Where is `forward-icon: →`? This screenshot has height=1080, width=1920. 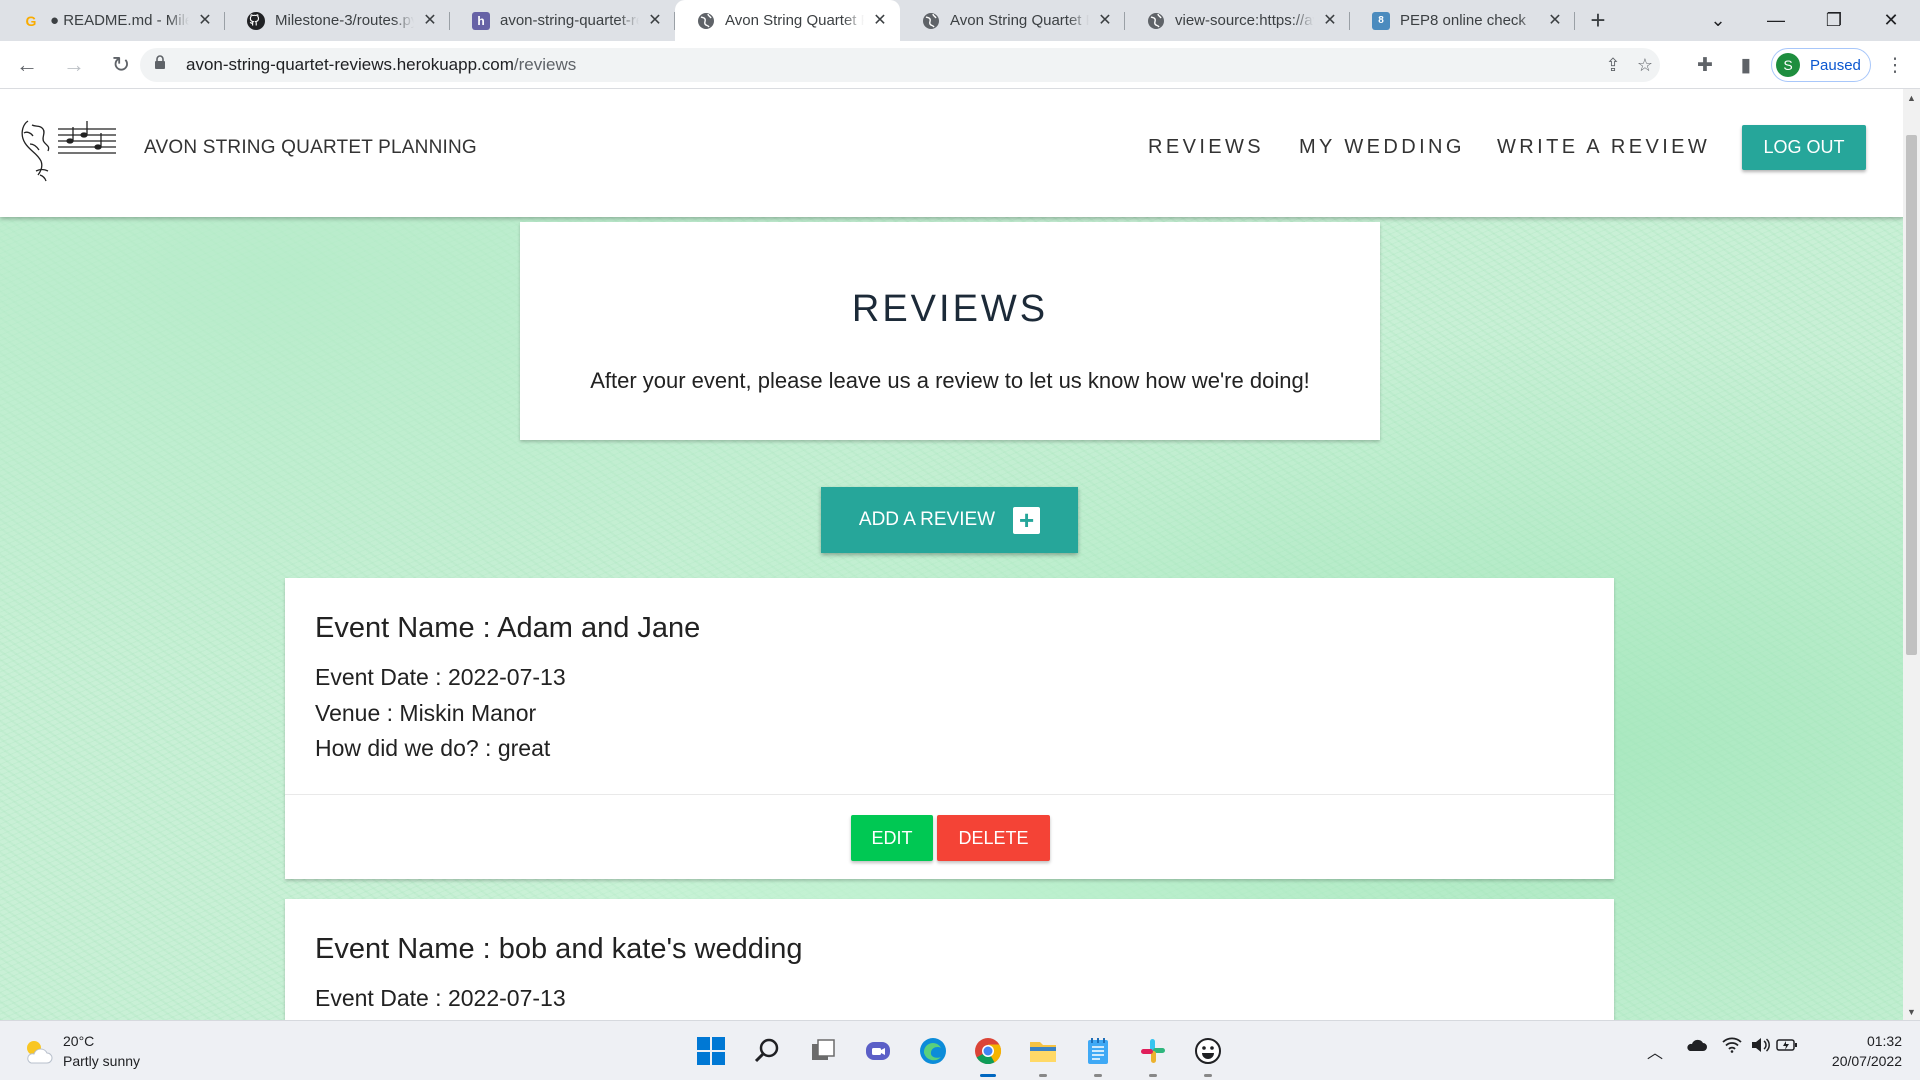
forward-icon: → is located at coordinates (74, 65).